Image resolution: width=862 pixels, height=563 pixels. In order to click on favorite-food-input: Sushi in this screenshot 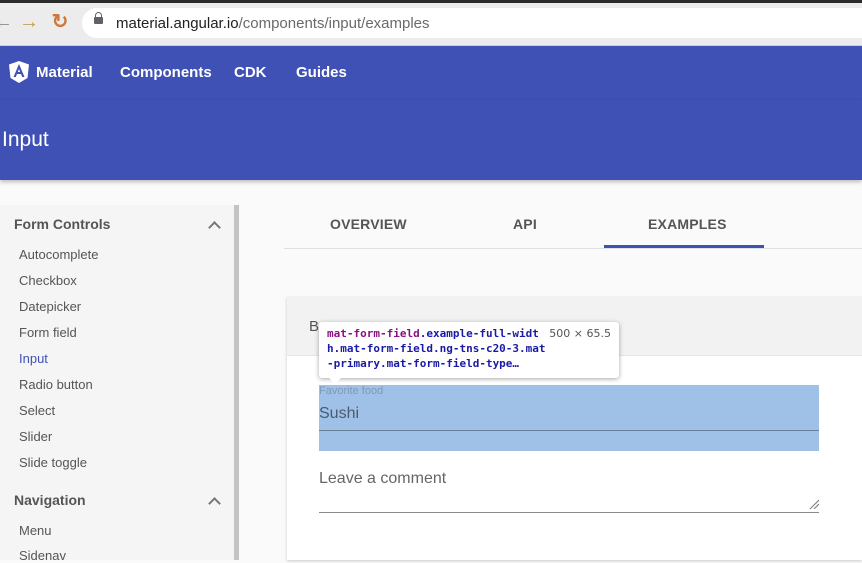, I will do `click(339, 414)`.